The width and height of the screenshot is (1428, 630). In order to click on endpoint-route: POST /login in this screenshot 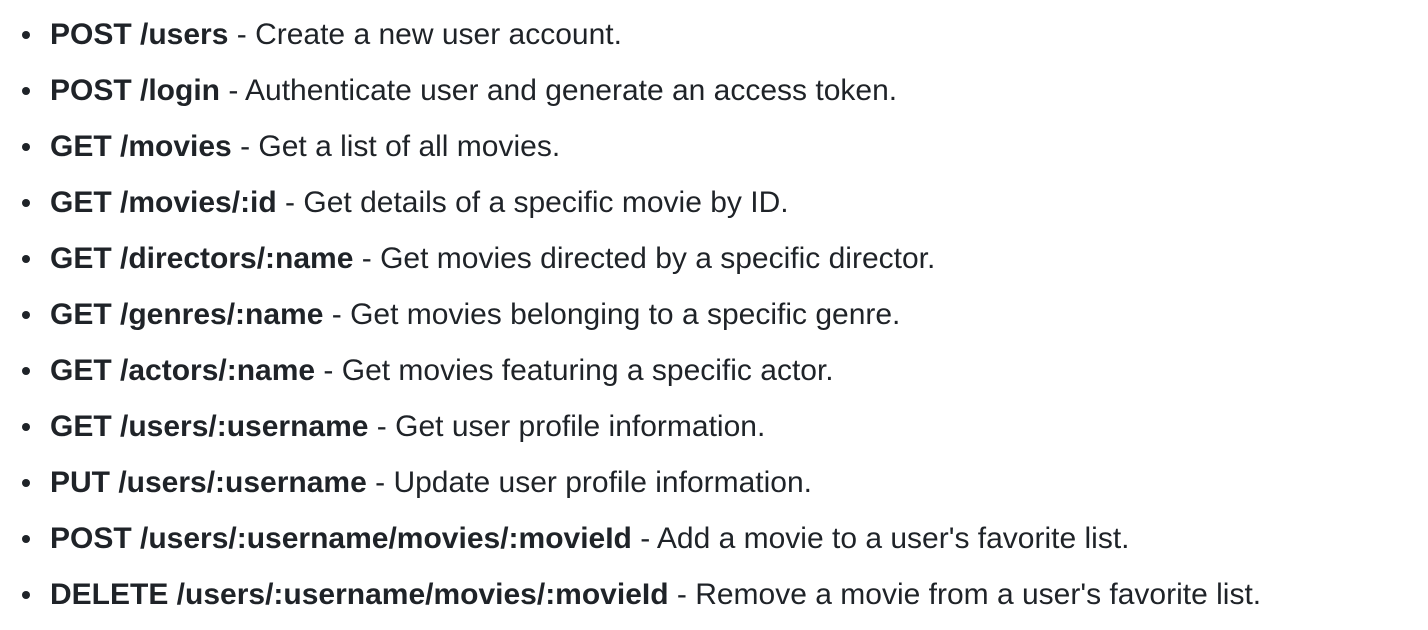, I will do `click(135, 90)`.